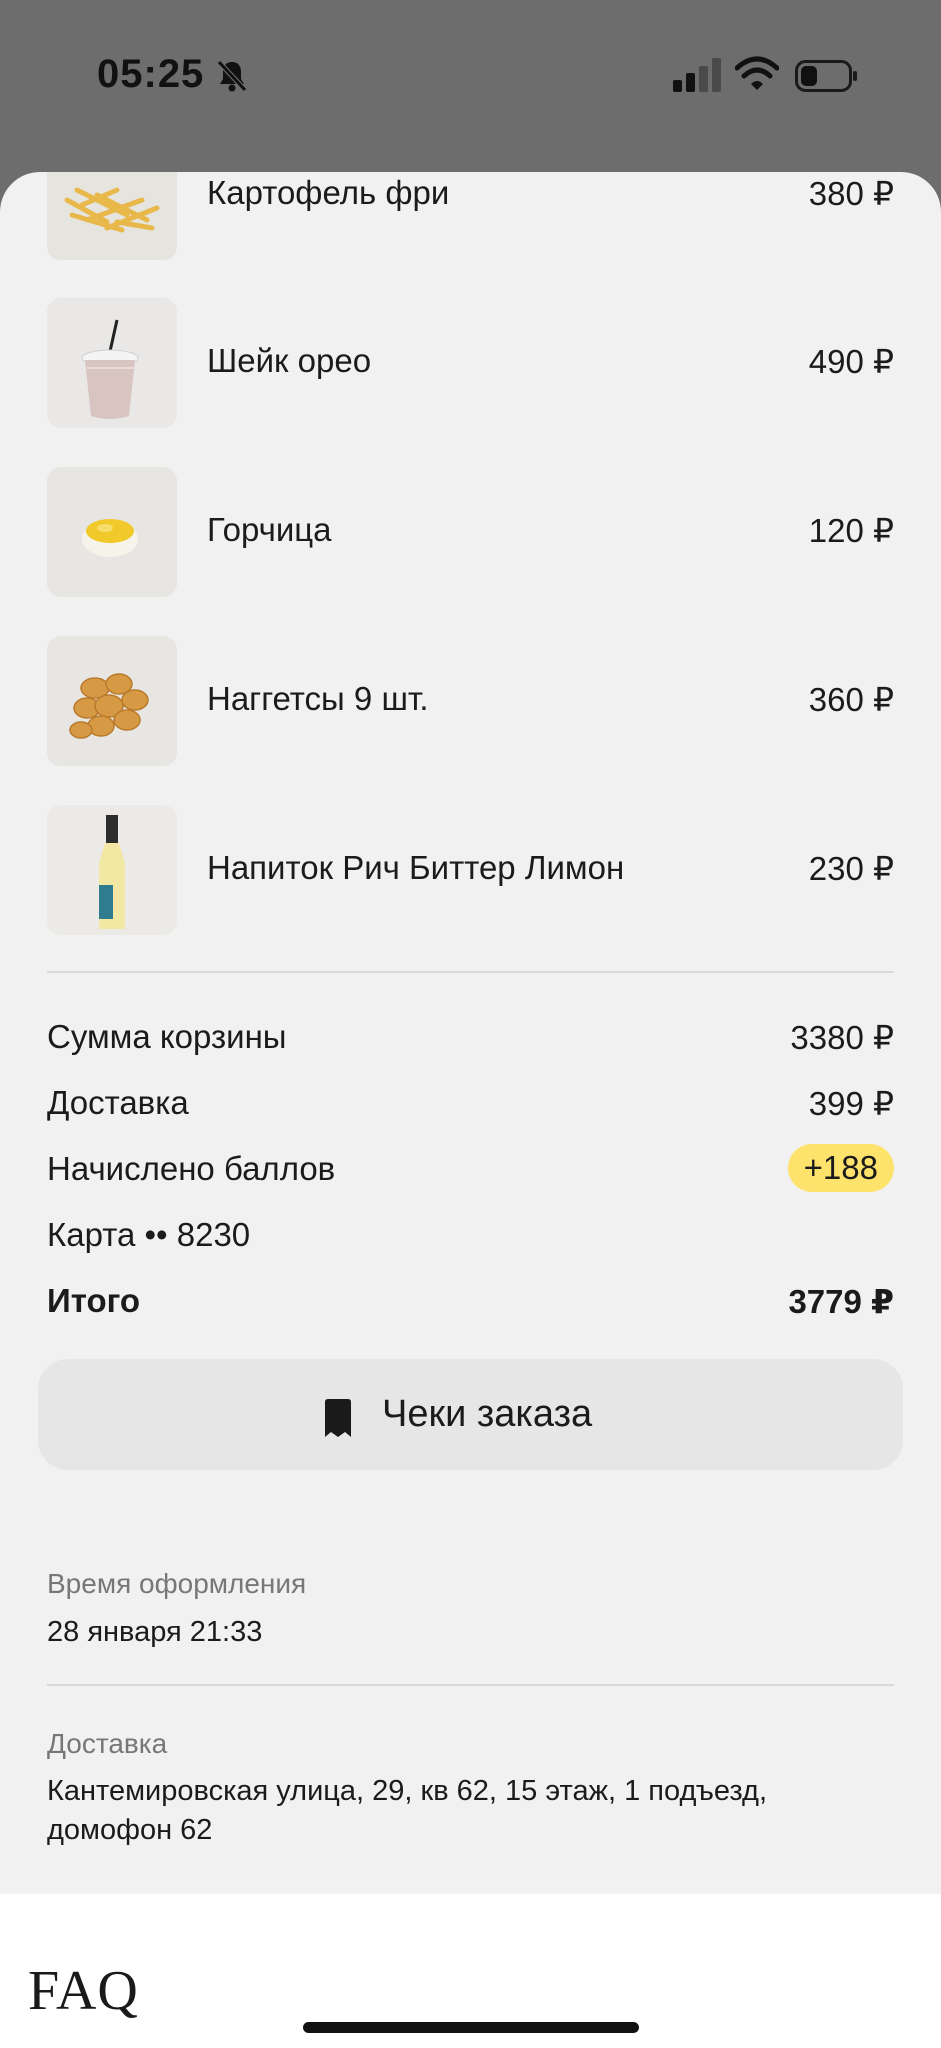 The height and width of the screenshot is (2048, 941). What do you see at coordinates (841, 1301) in the screenshot?
I see `total-value: 3779 ₽` at bounding box center [841, 1301].